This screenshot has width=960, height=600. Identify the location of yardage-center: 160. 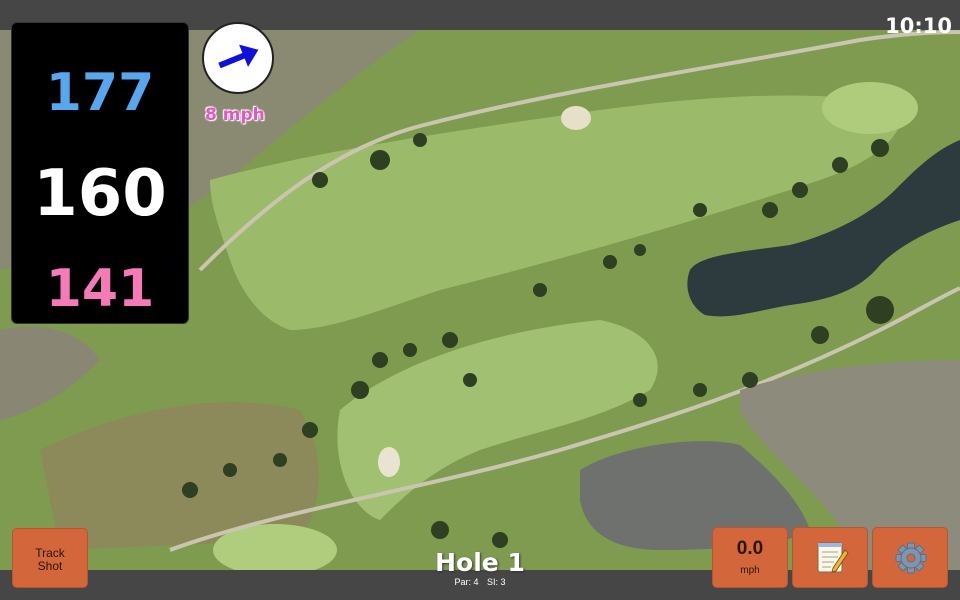
(100, 194).